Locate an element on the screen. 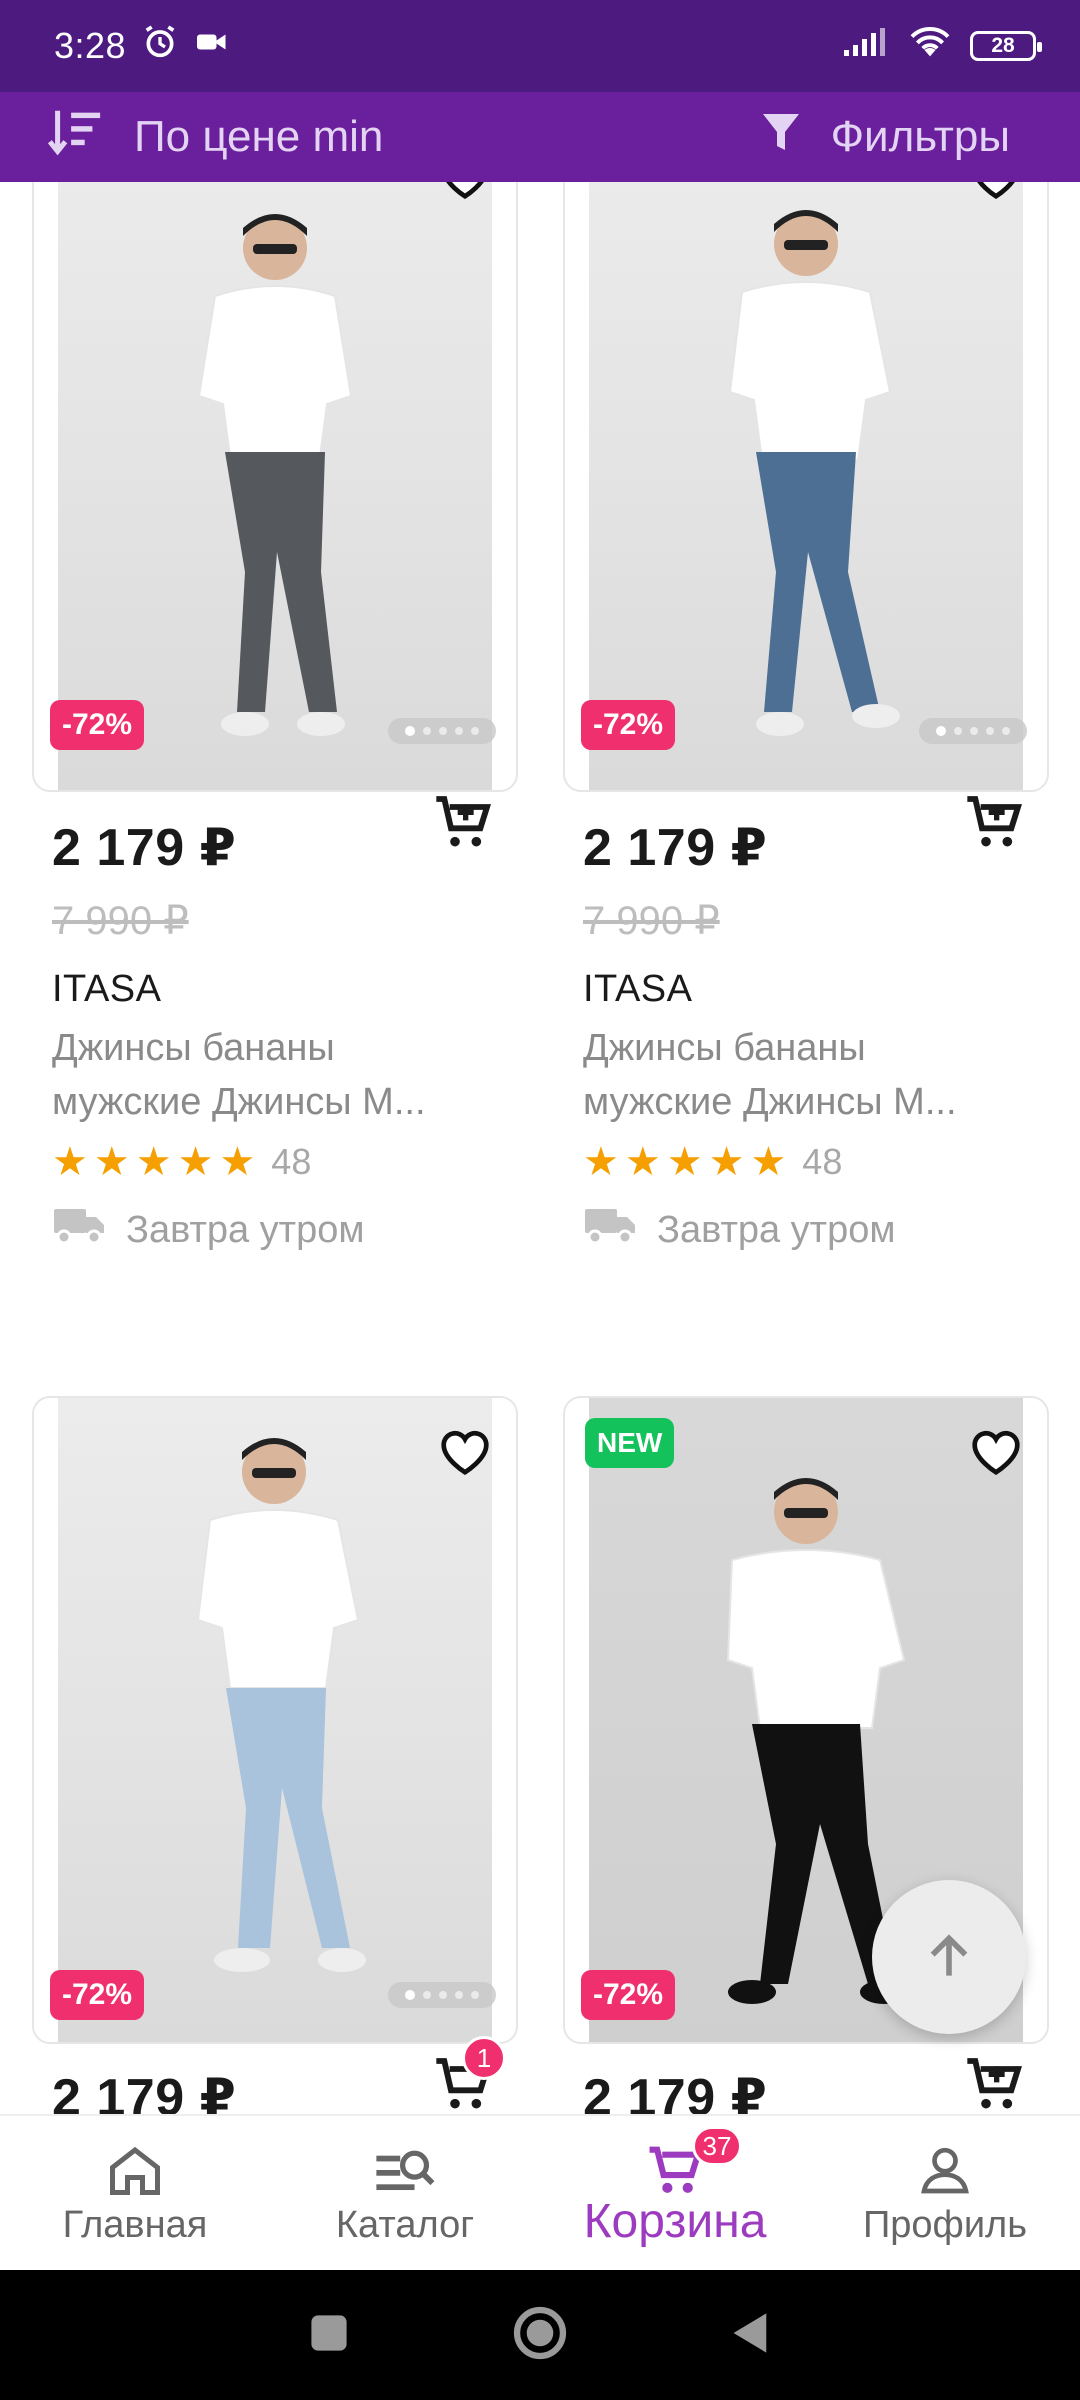 The width and height of the screenshot is (1080, 2400). bottom-navigation: Главная Каталог 37 Корзина Профиль is located at coordinates (540, 2192).